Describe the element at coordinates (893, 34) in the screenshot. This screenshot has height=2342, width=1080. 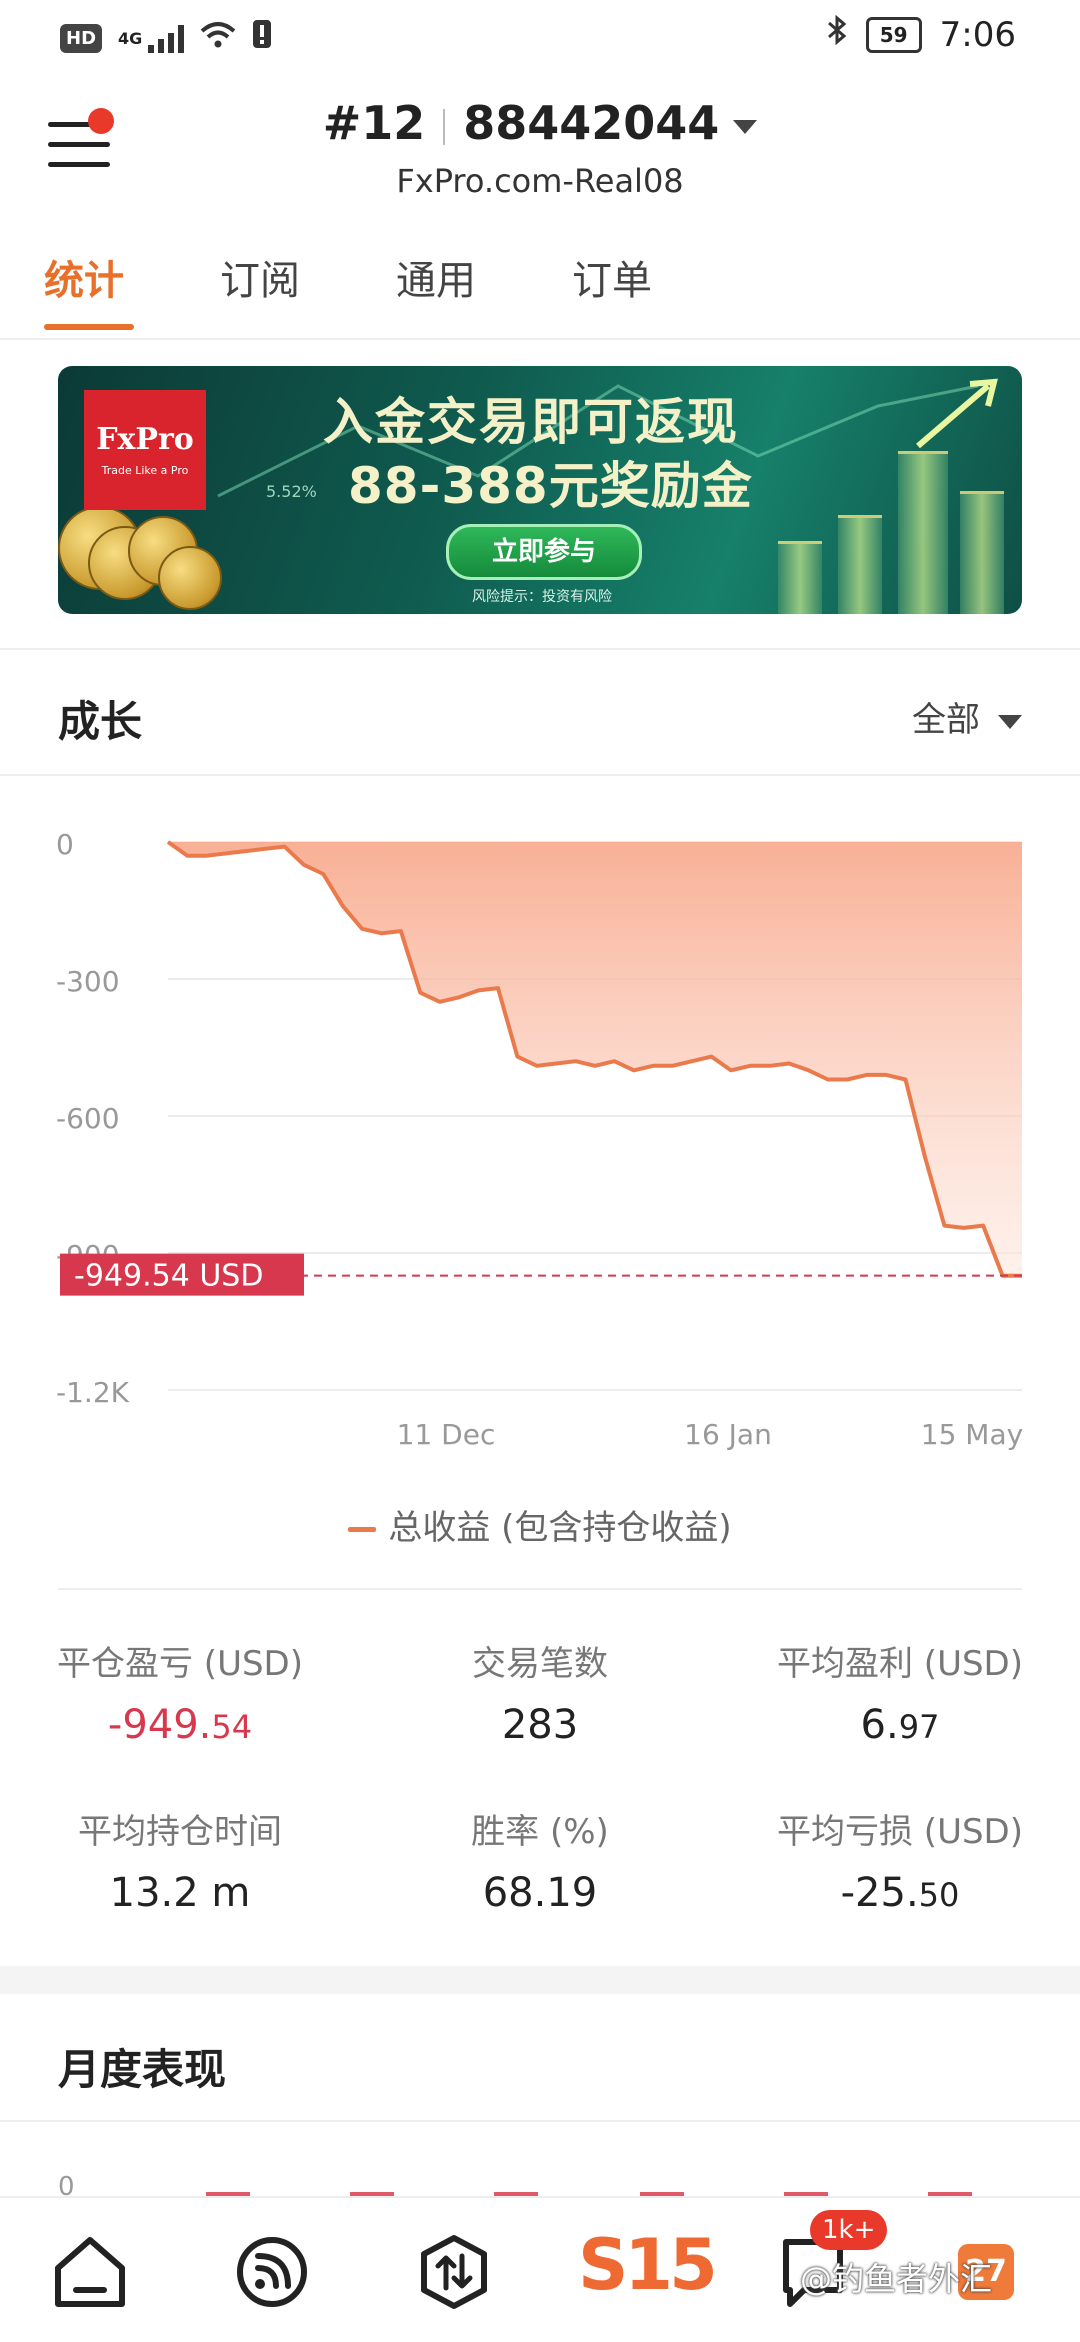
I see `battery-icon: 59` at that location.